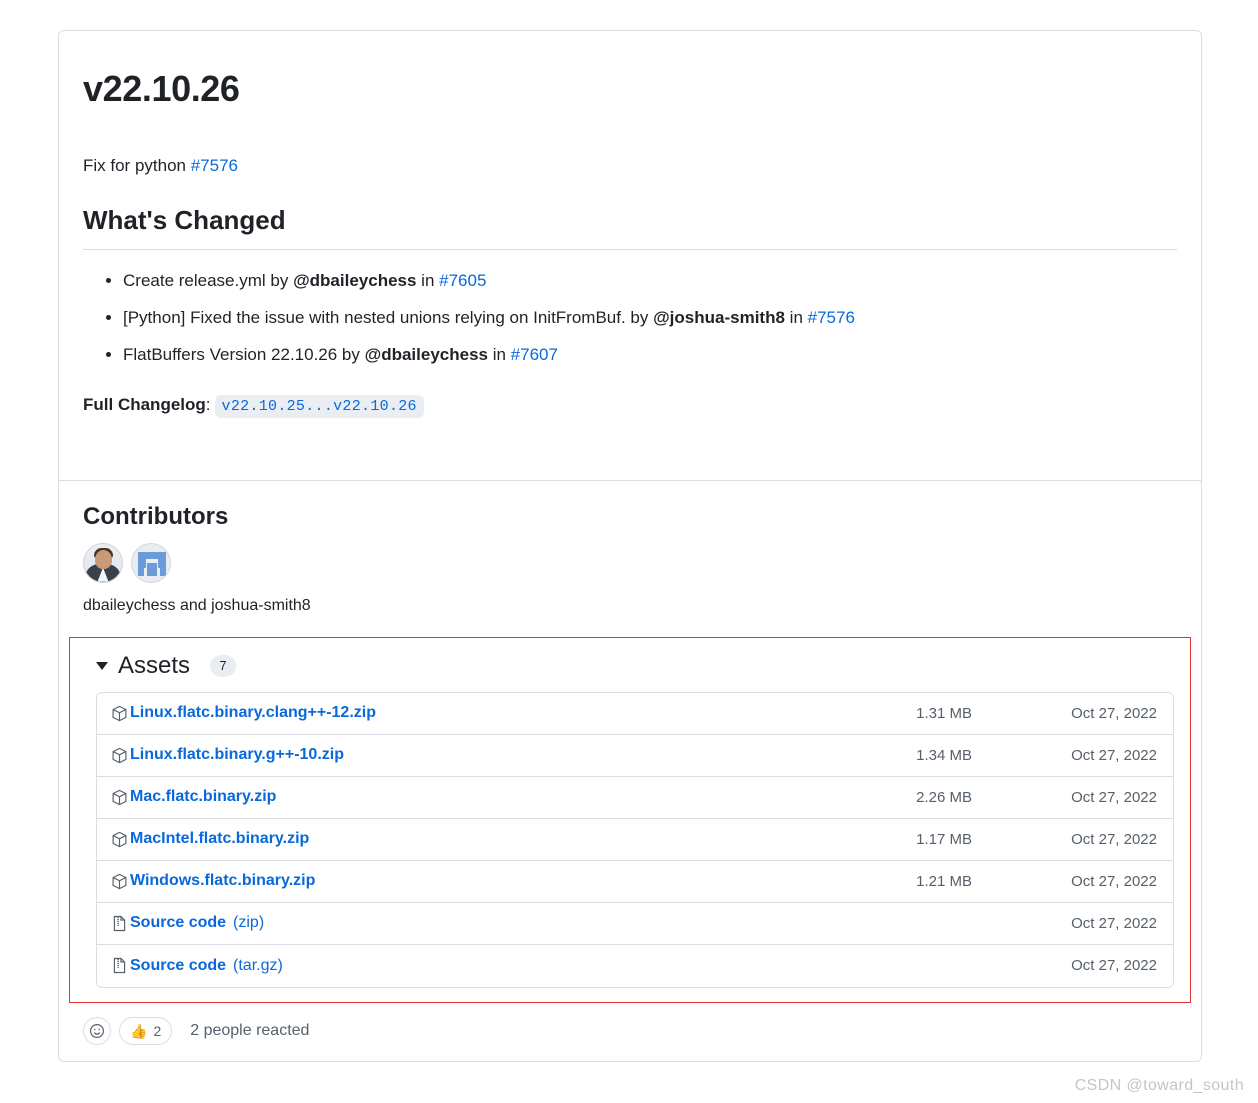 This screenshot has height=1103, width=1258. What do you see at coordinates (630, 671) in the screenshot?
I see `assets-header: Assets 7` at bounding box center [630, 671].